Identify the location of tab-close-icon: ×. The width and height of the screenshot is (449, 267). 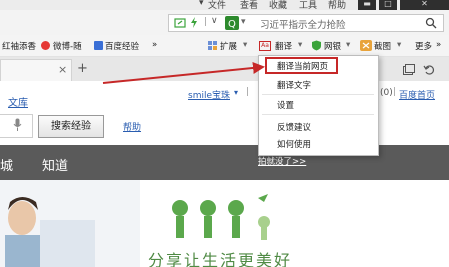
(62, 69).